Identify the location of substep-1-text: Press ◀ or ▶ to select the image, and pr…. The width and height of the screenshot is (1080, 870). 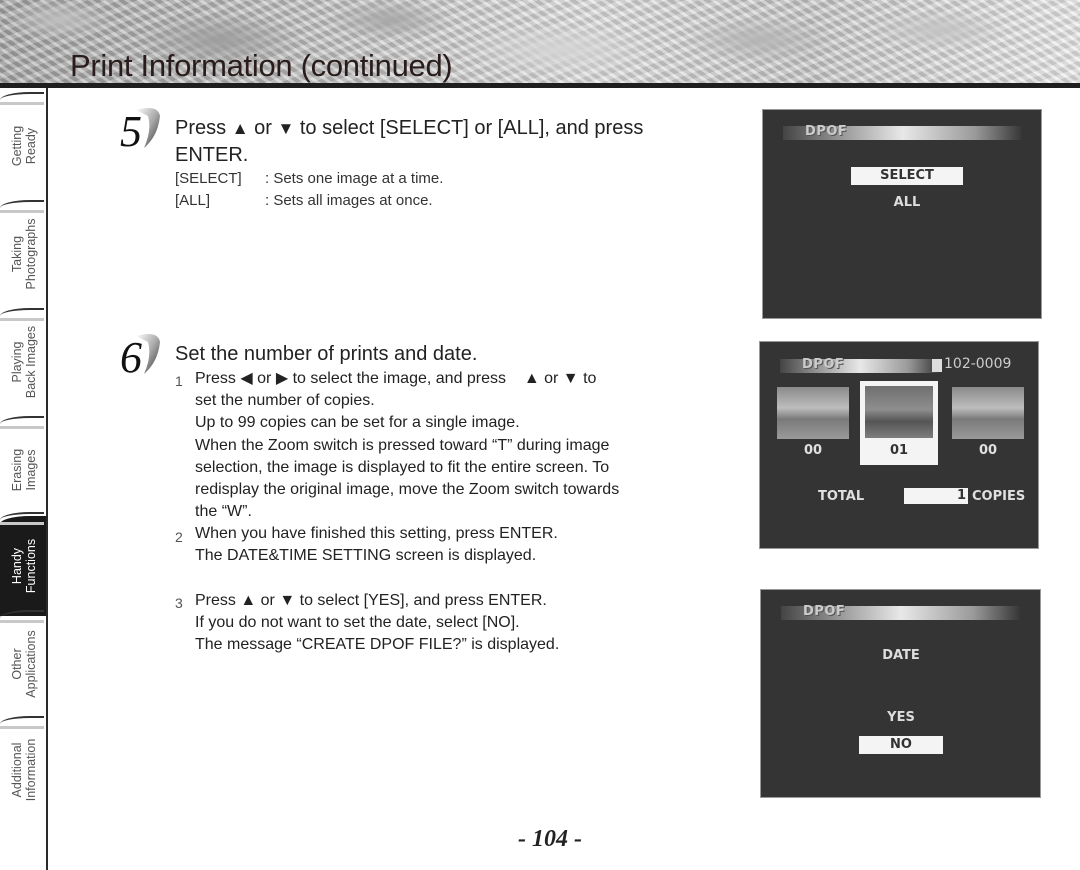
(407, 445).